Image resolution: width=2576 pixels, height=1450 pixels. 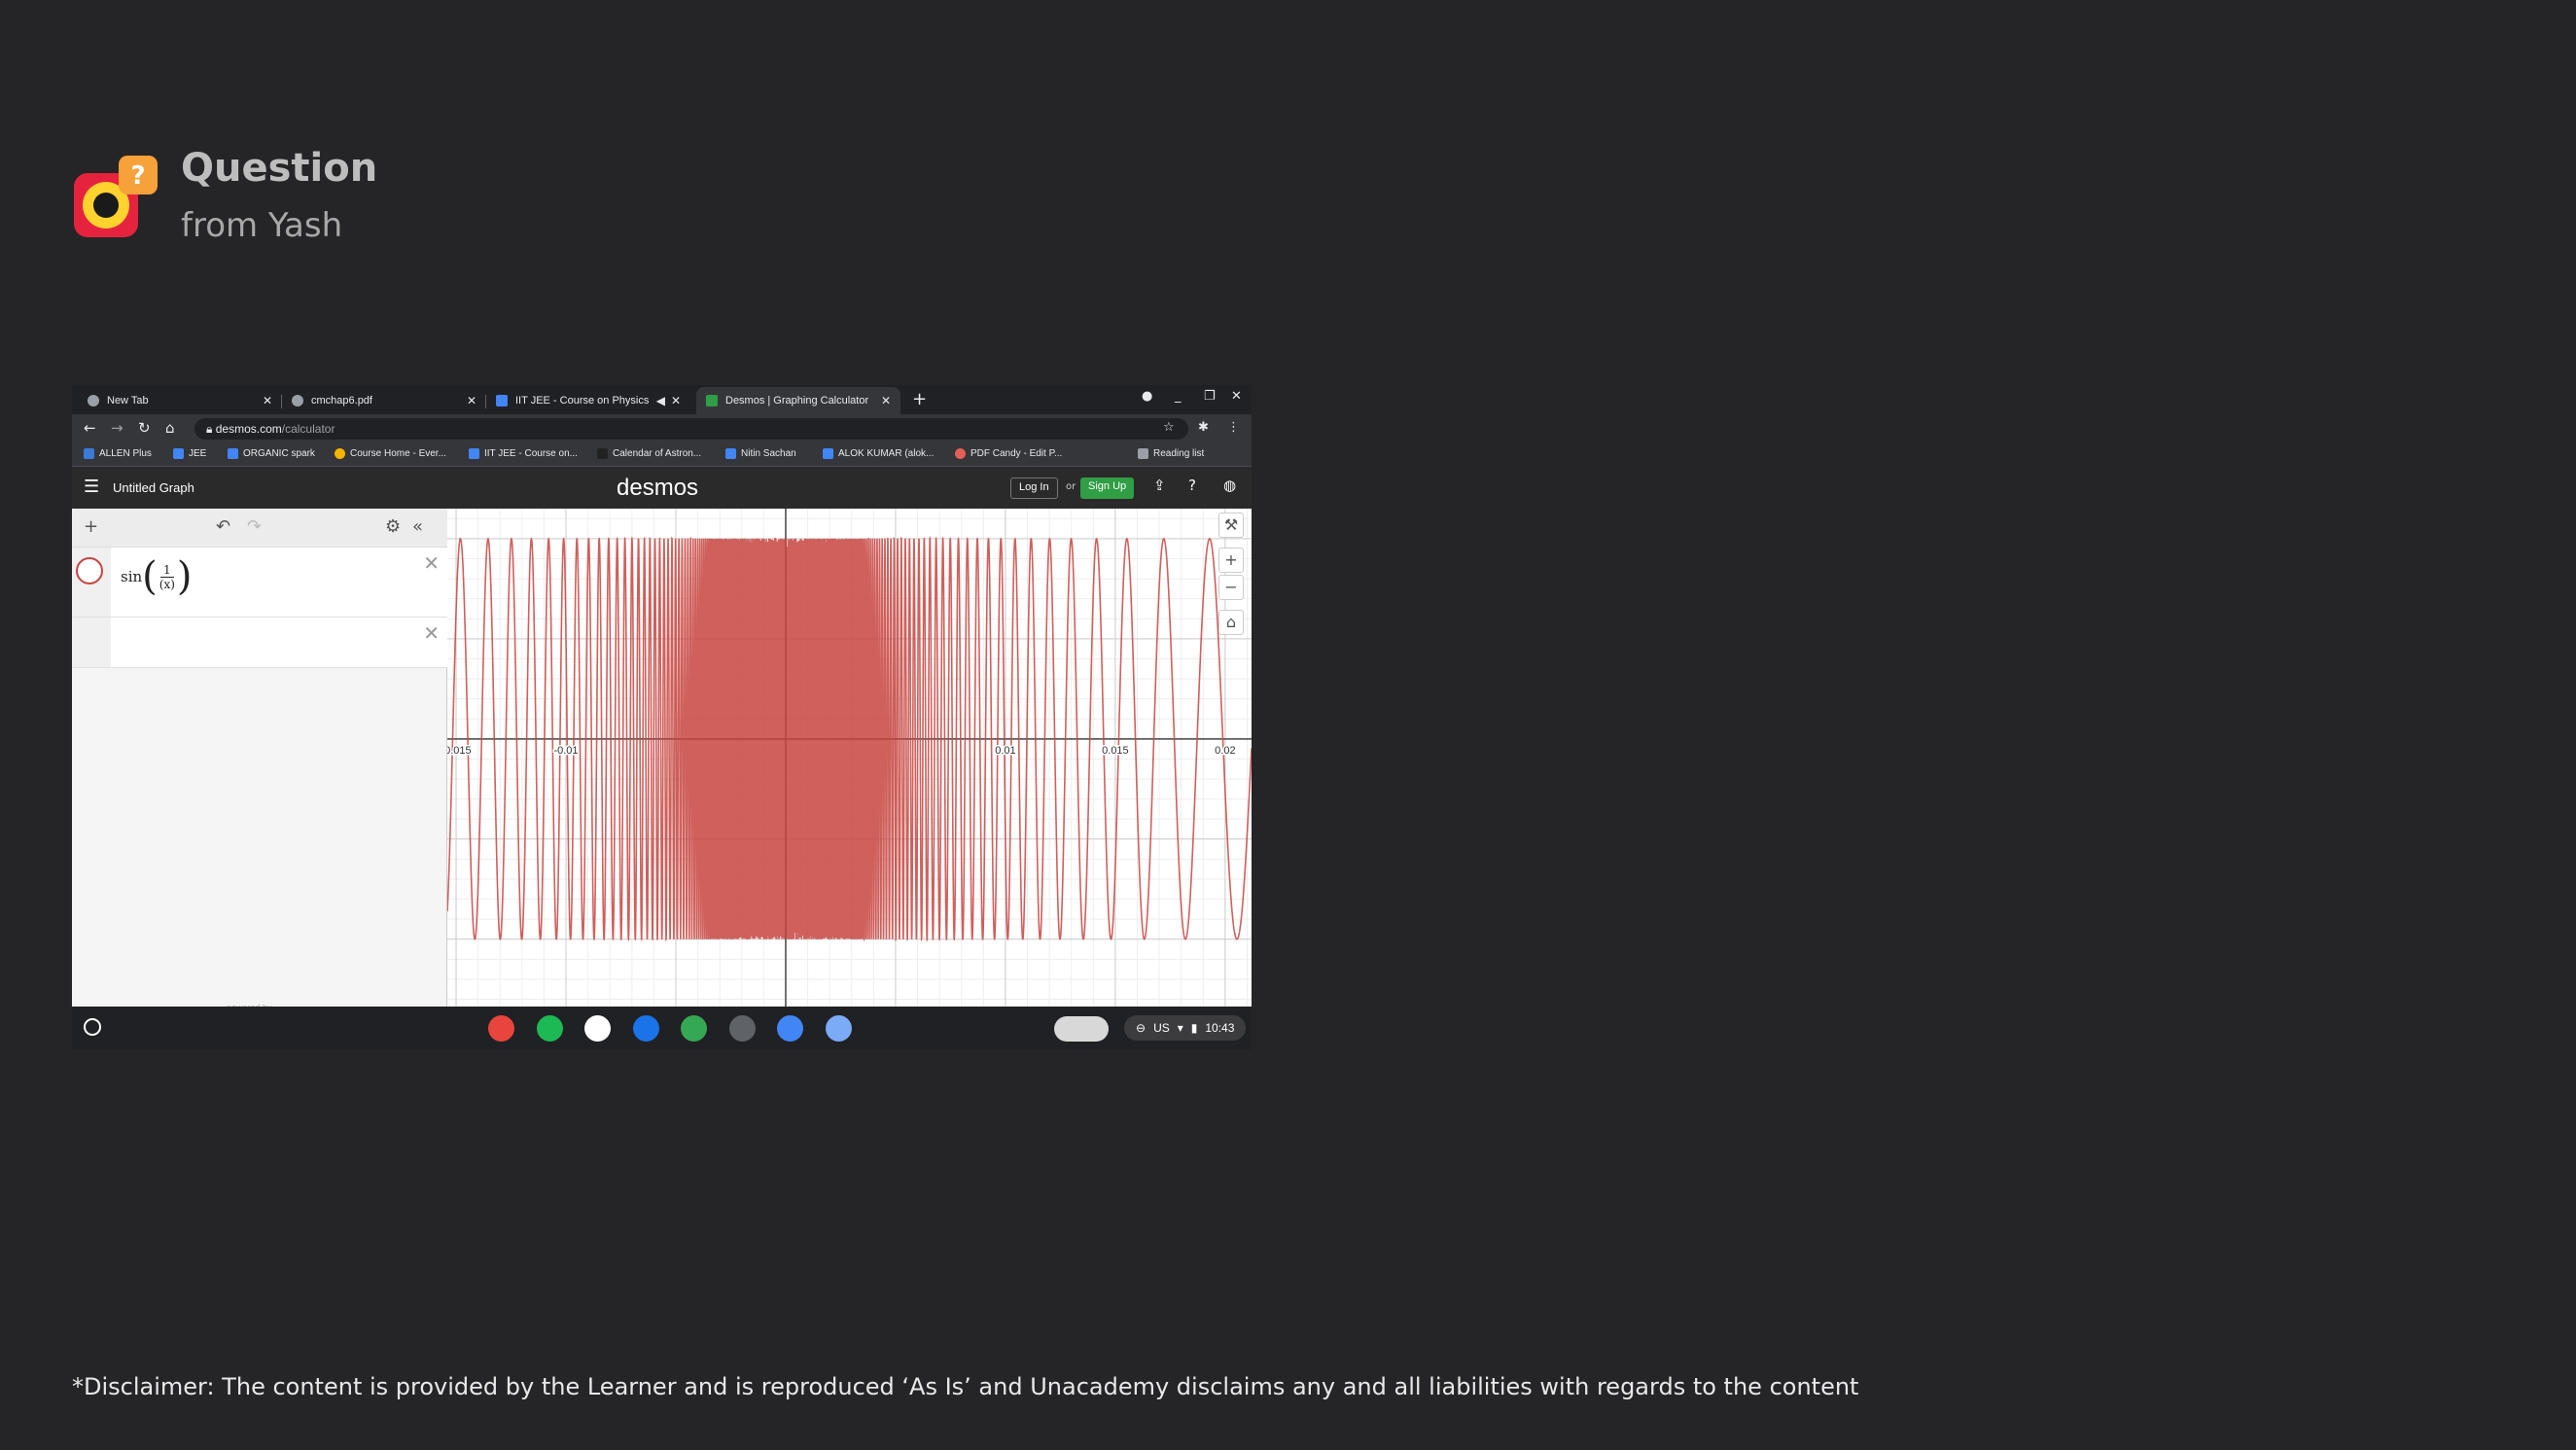 What do you see at coordinates (588, 400) in the screenshot?
I see `browser-tab: IIT JEE - Course on Physics ◀ ✕` at bounding box center [588, 400].